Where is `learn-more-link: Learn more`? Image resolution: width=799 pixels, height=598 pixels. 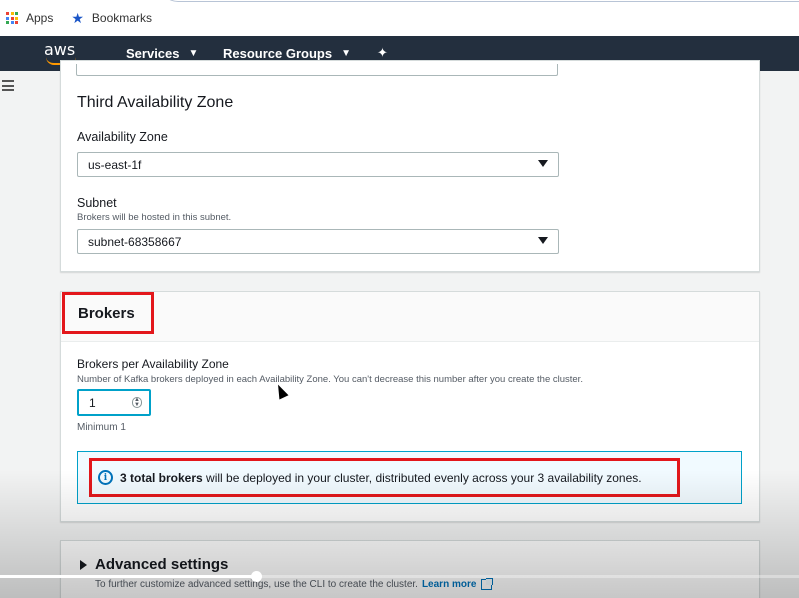
learn-more-link: Learn more is located at coordinates (449, 584).